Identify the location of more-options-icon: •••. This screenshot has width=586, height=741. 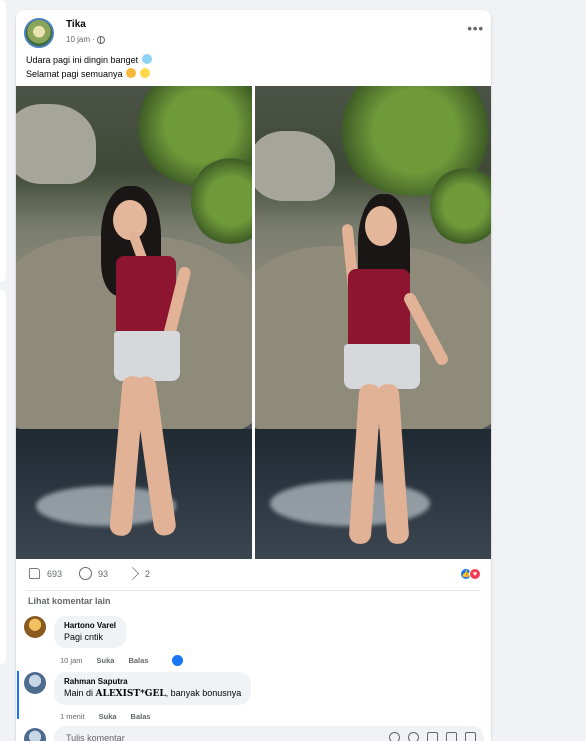
(475, 28).